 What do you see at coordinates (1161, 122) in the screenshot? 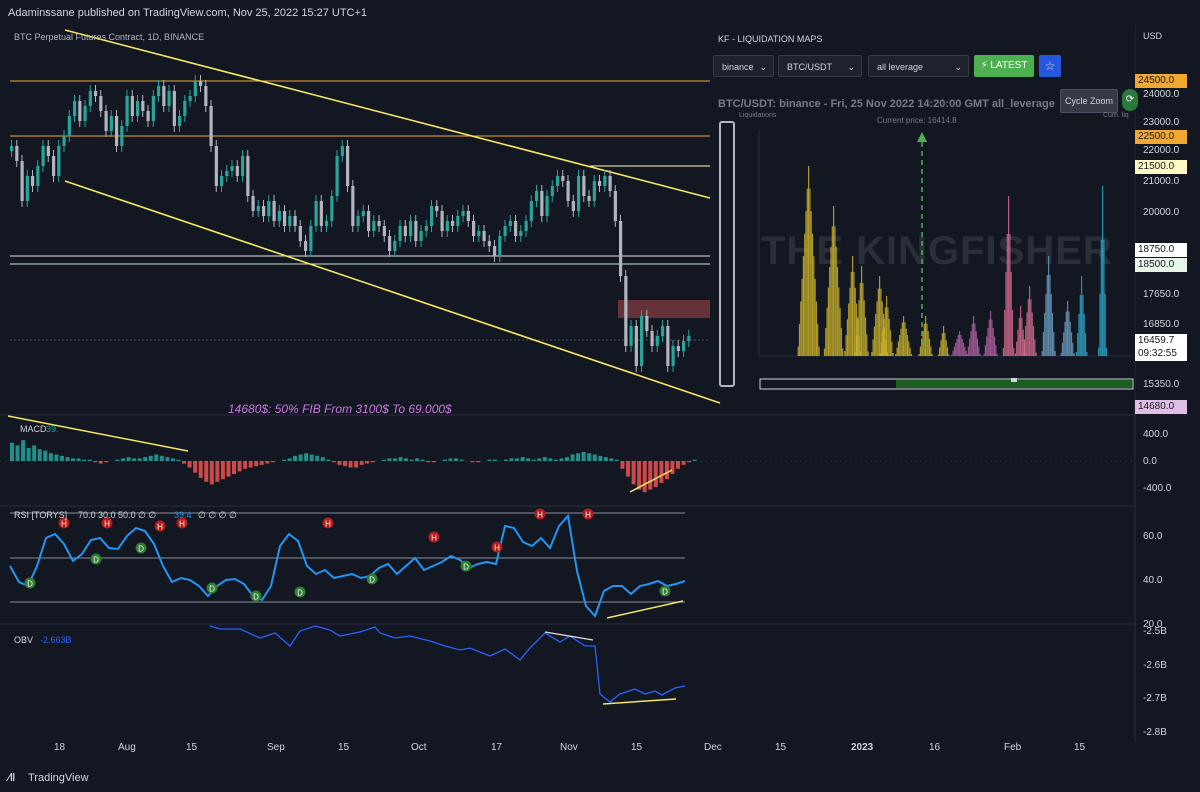
I see `price-tick: 23000.0` at bounding box center [1161, 122].